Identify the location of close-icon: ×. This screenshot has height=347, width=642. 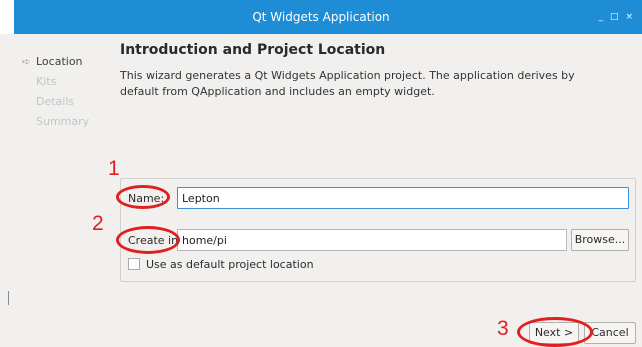
(630, 17).